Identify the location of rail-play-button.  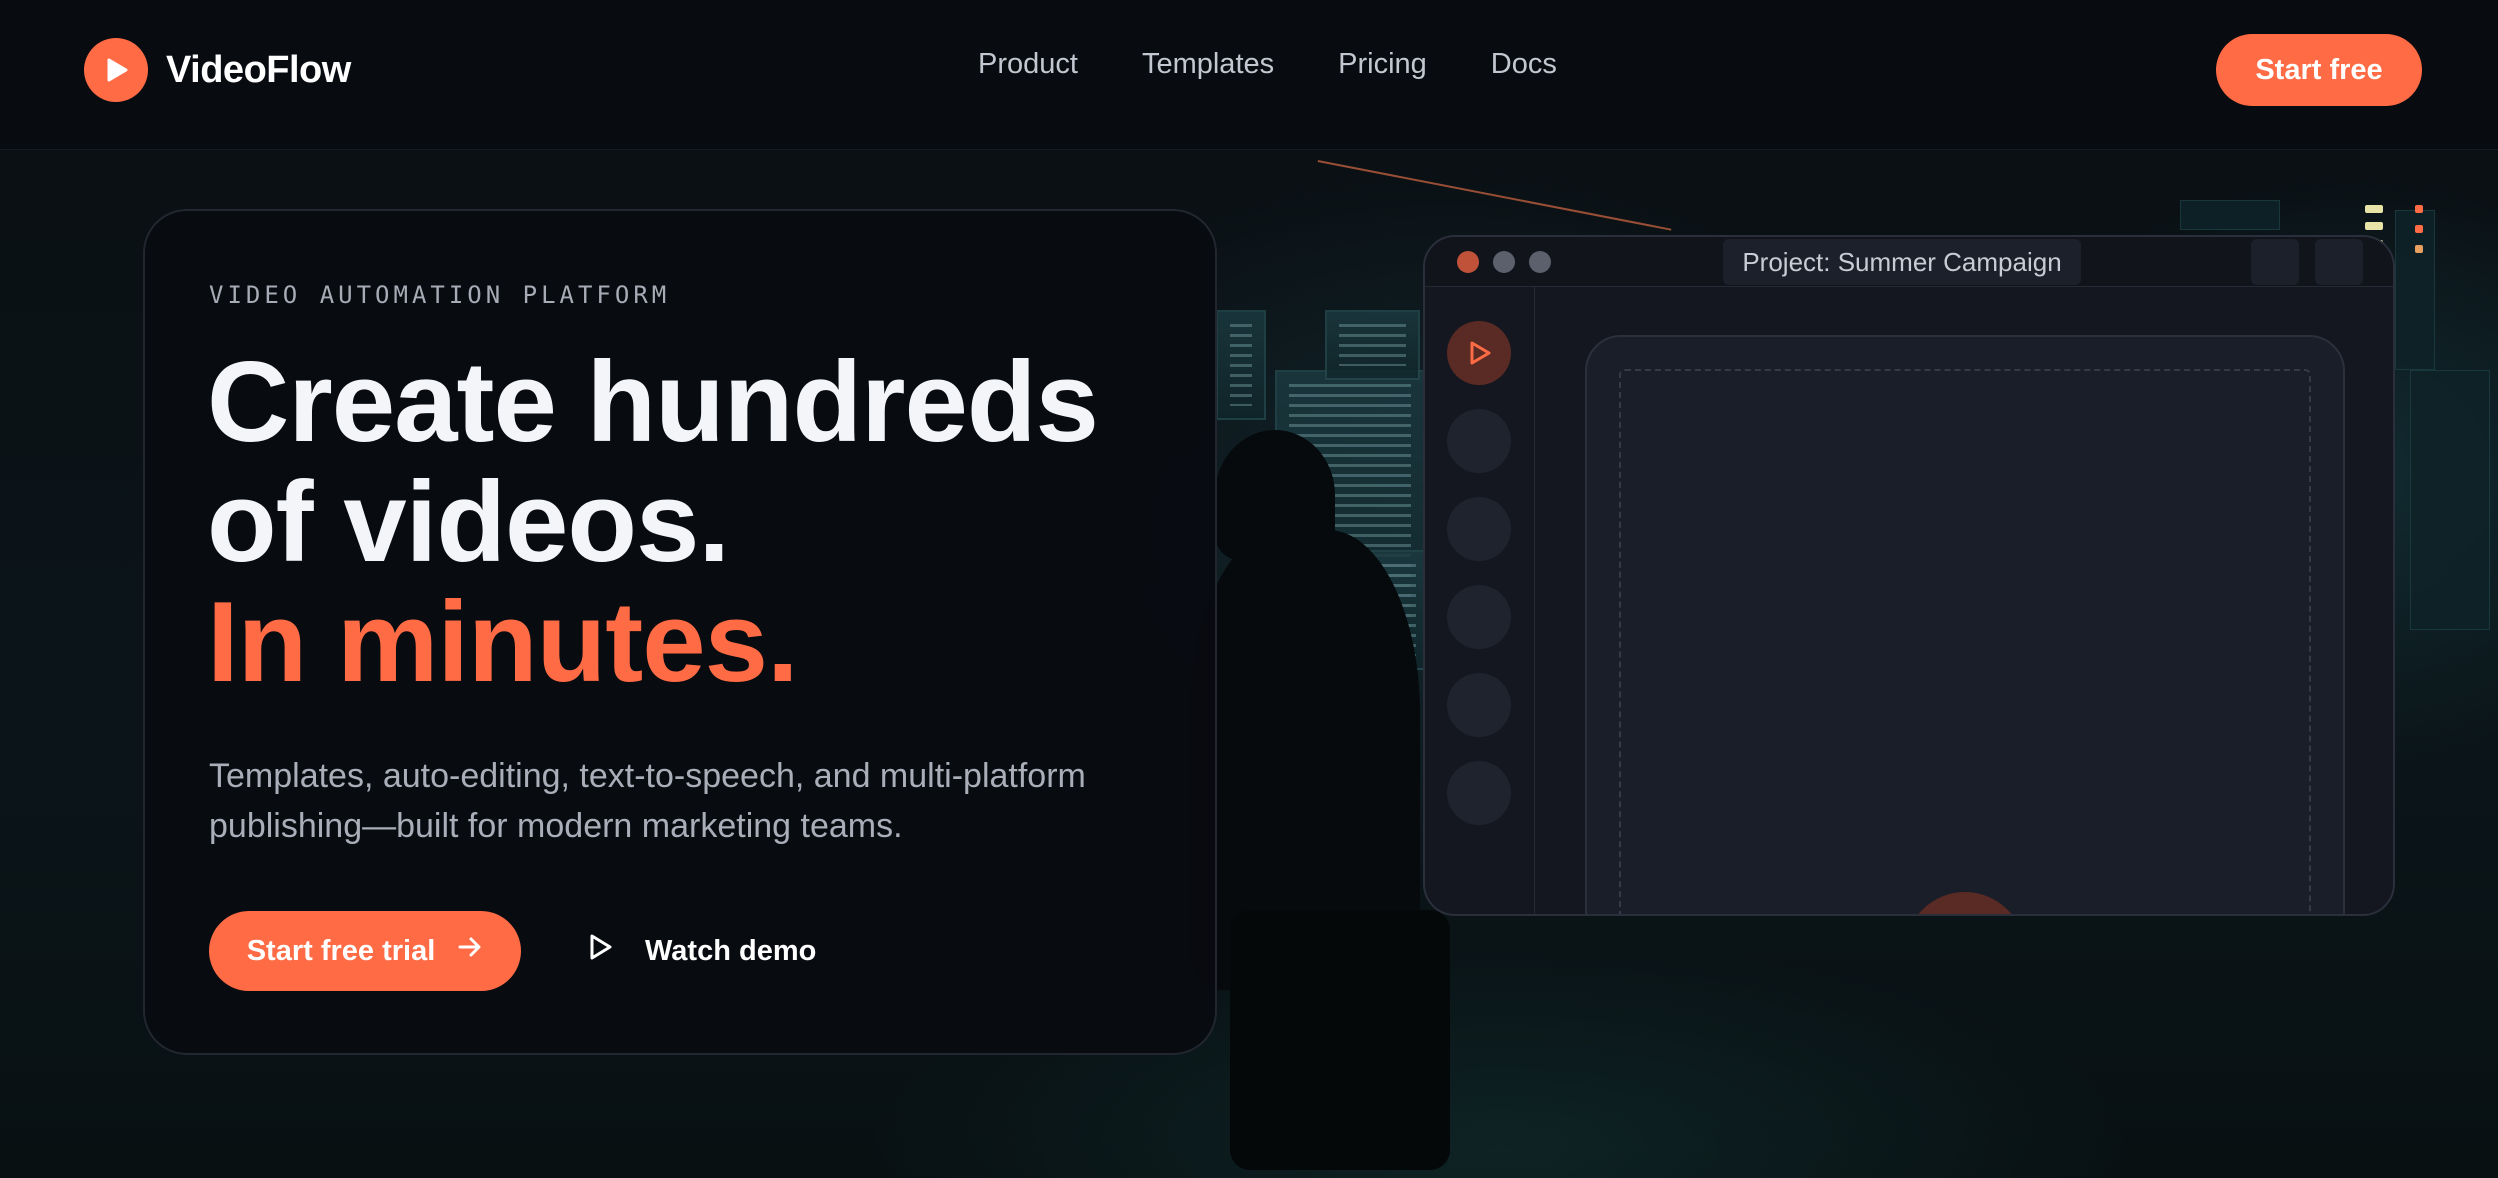
(1479, 353).